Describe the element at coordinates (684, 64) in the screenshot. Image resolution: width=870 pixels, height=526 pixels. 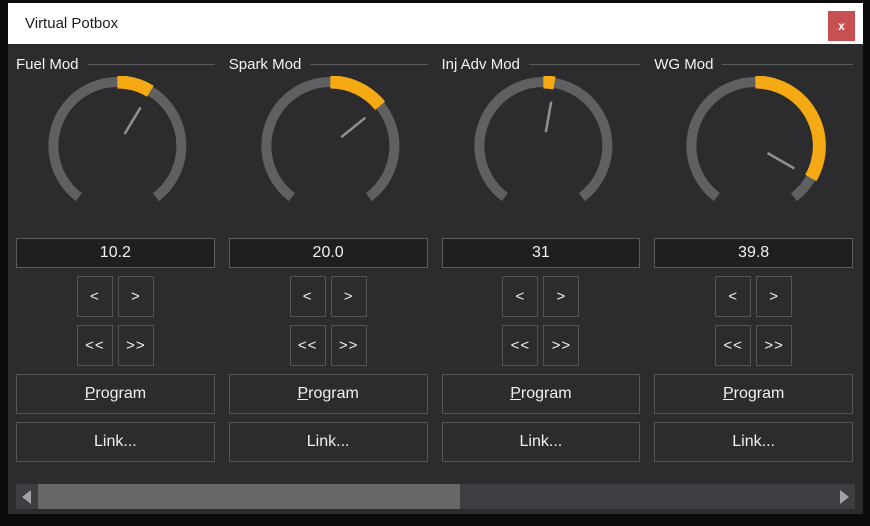
I see `pot-name-label: WG Mod` at that location.